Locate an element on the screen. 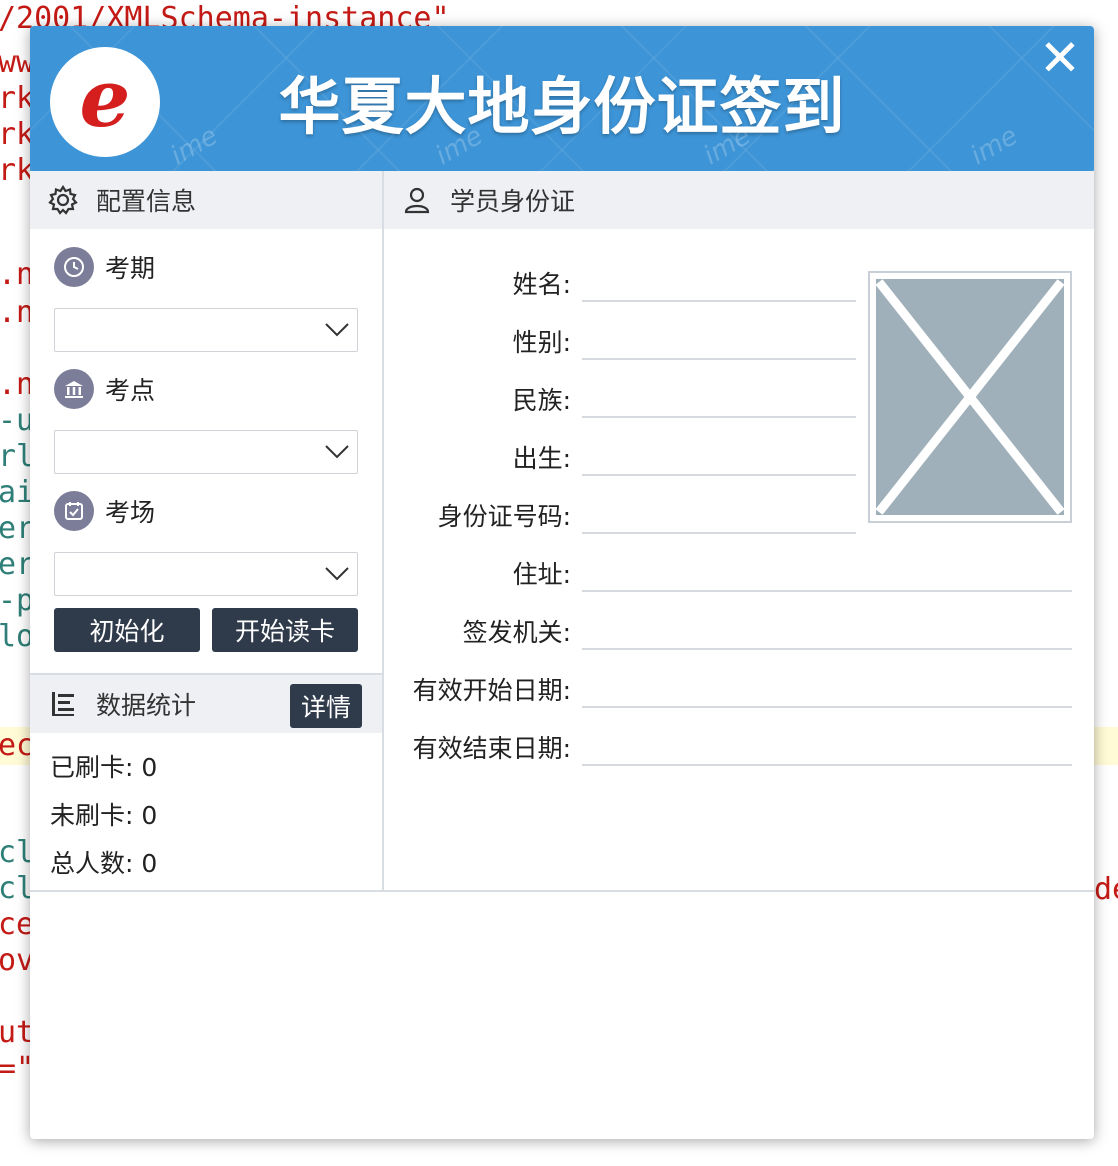  close-button: ✕ is located at coordinates (1060, 58).